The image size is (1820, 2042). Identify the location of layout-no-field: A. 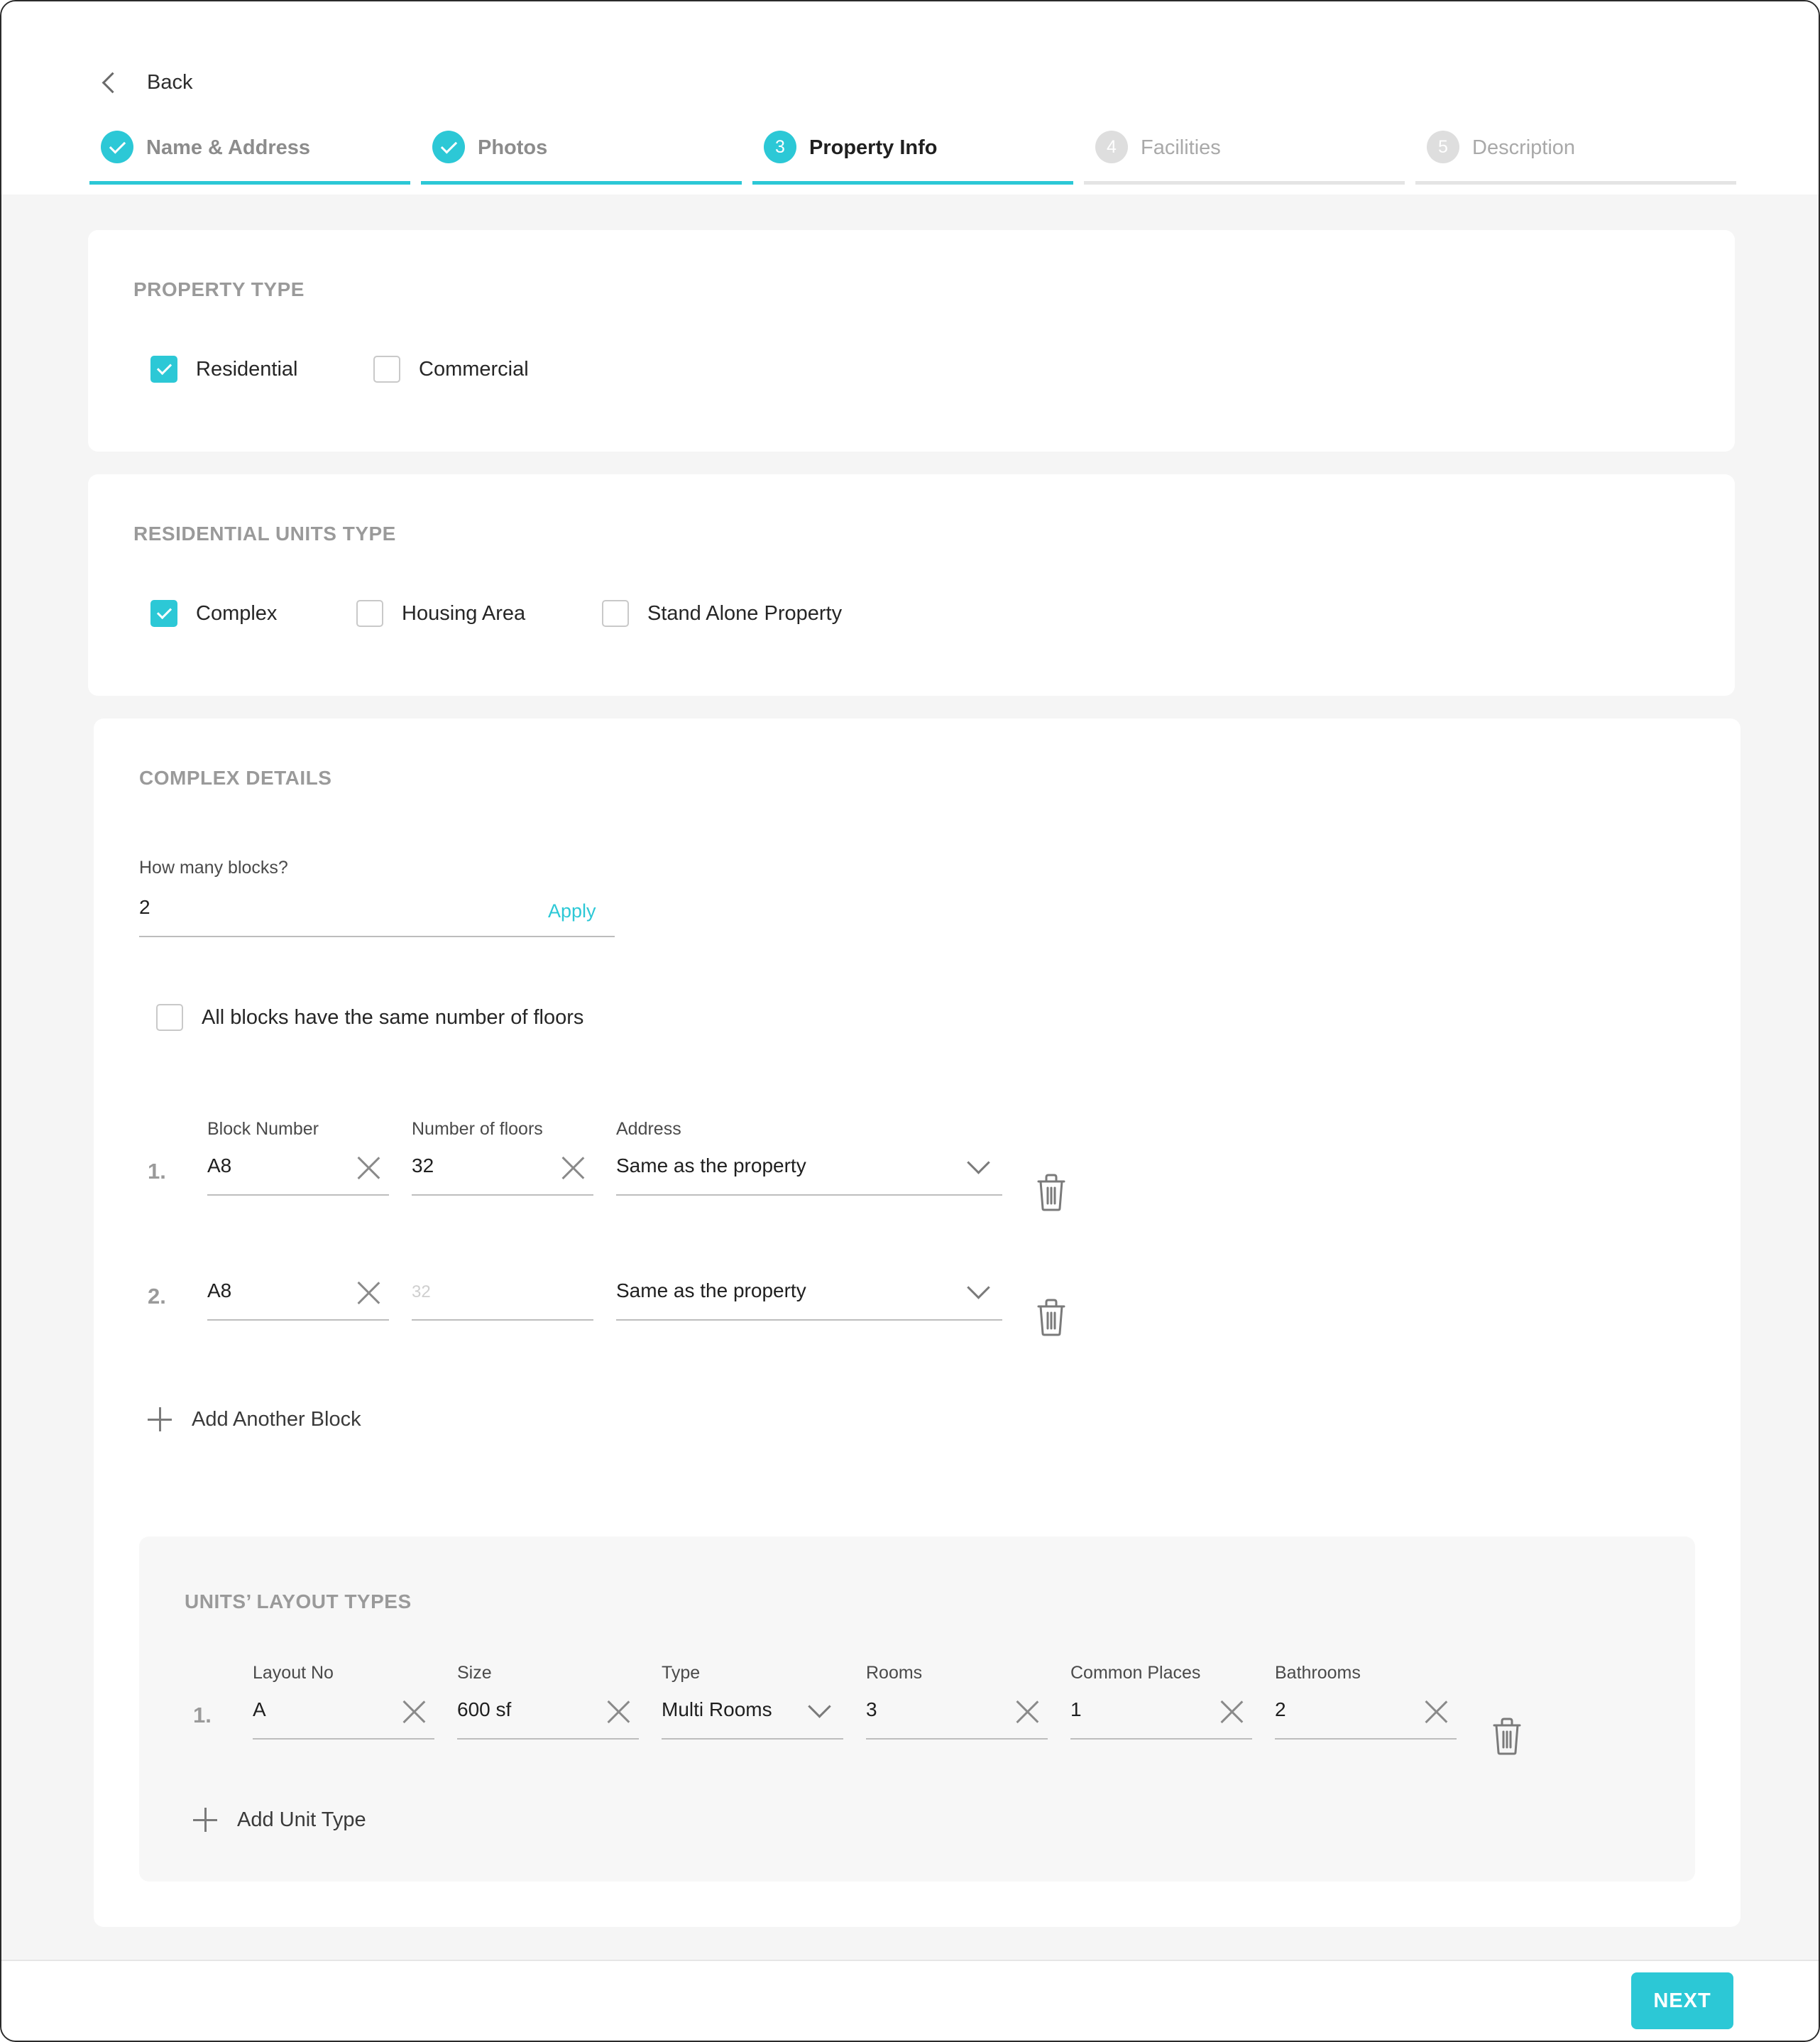
(343, 1714).